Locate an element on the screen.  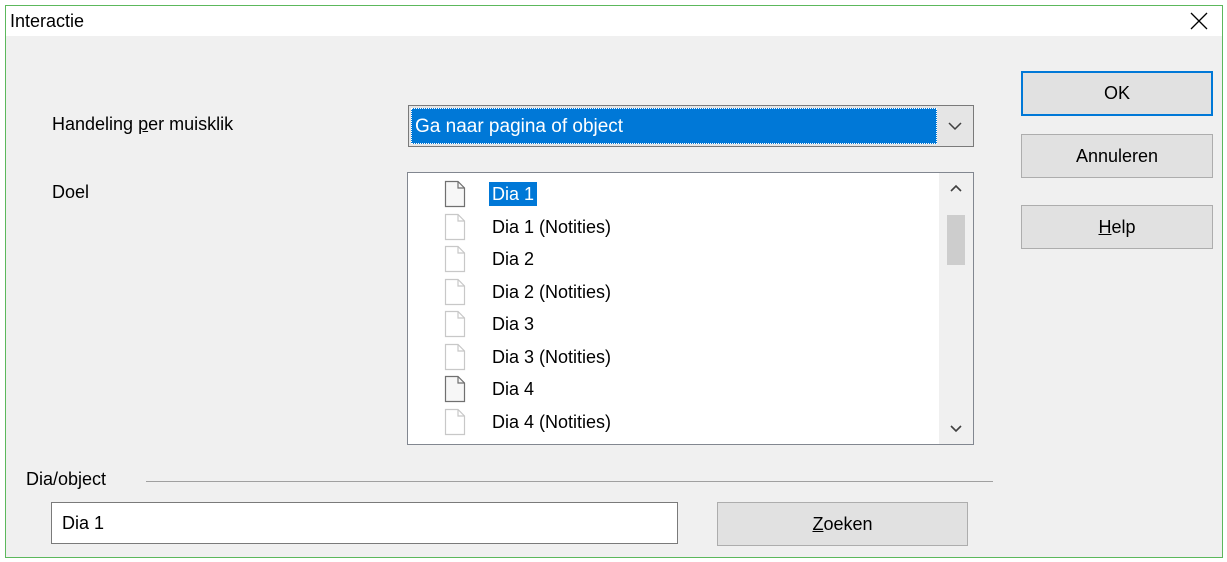
help-button: Help is located at coordinates (1117, 227).